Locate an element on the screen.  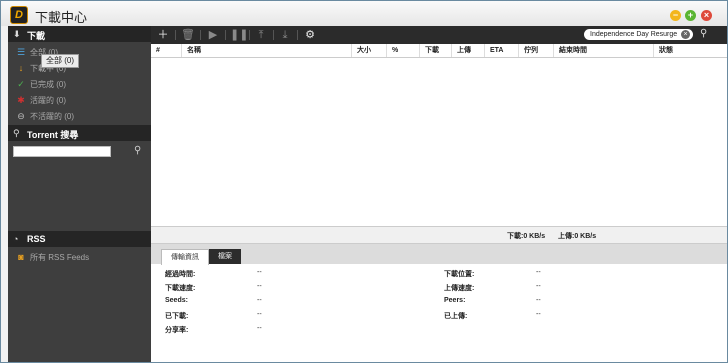
elapsed-time-value: -- is located at coordinates (259, 272).